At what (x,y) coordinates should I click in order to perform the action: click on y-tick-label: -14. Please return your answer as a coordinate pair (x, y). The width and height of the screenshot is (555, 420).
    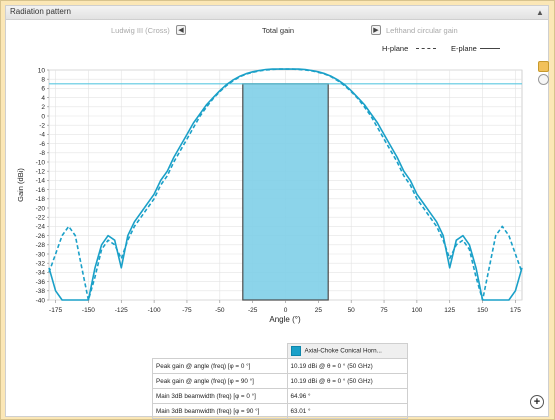
    Looking at the image, I should click on (41, 181).